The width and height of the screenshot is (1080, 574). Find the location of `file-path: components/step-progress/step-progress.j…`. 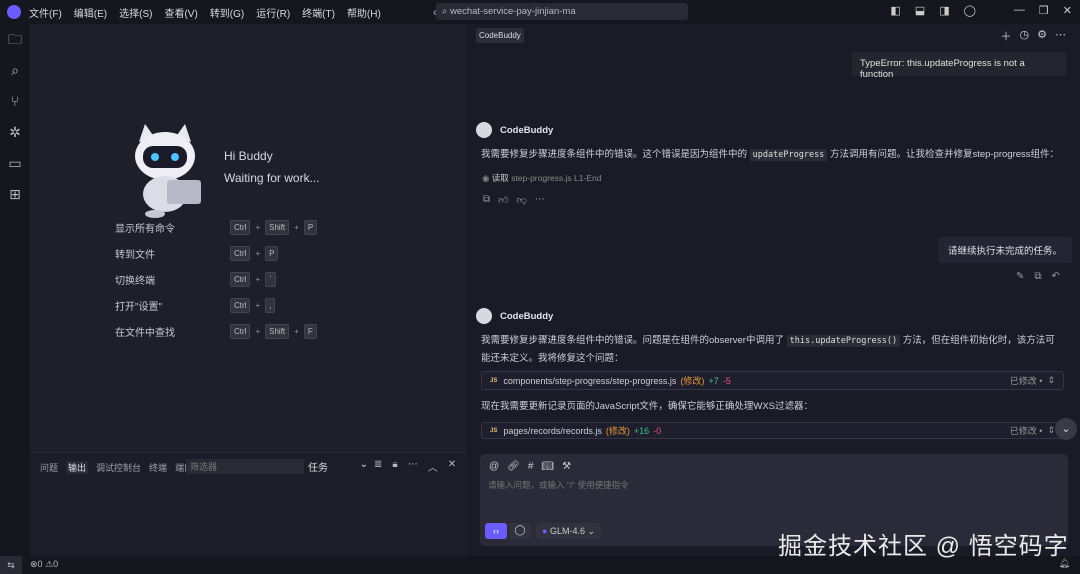

file-path: components/step-progress/step-progress.j… is located at coordinates (590, 380).